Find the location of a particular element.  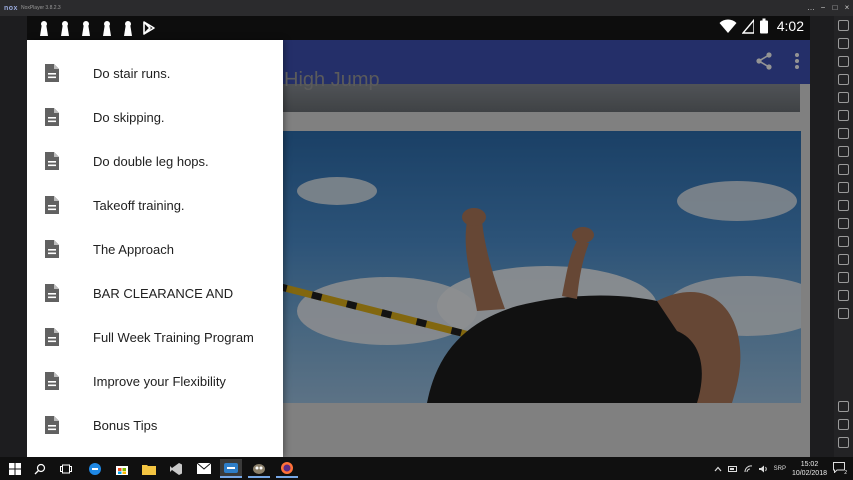

taskbar-time: 15:02 is located at coordinates (809, 464).